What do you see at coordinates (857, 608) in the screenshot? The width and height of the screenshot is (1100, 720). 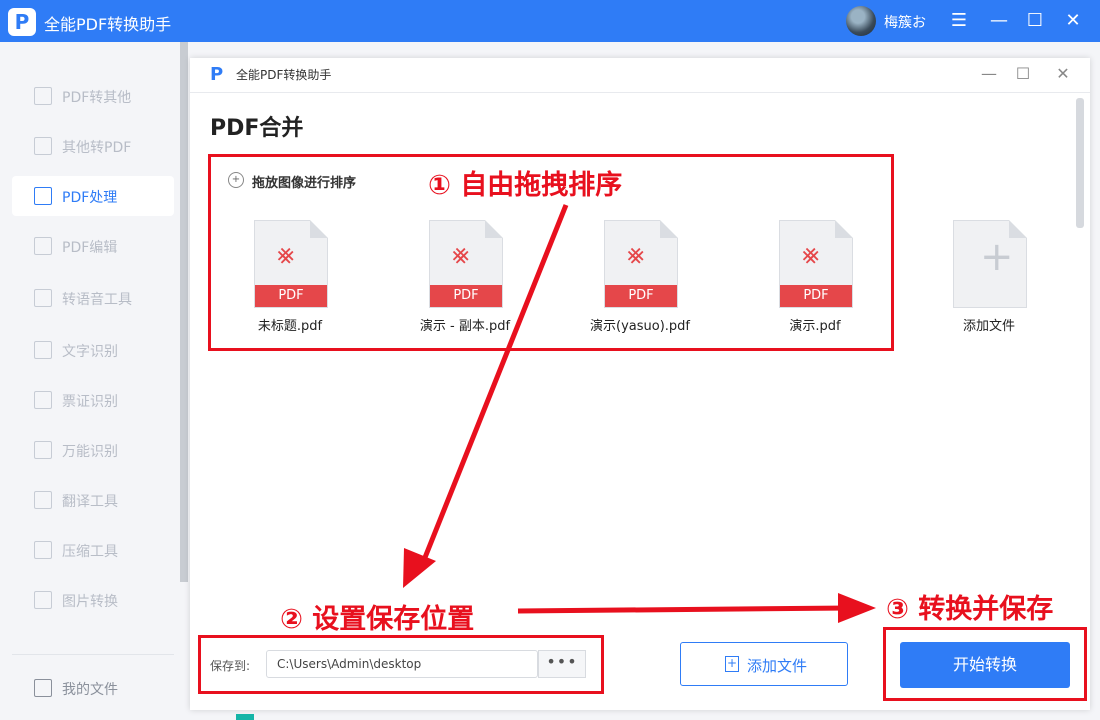 I see `arrow-right-head` at bounding box center [857, 608].